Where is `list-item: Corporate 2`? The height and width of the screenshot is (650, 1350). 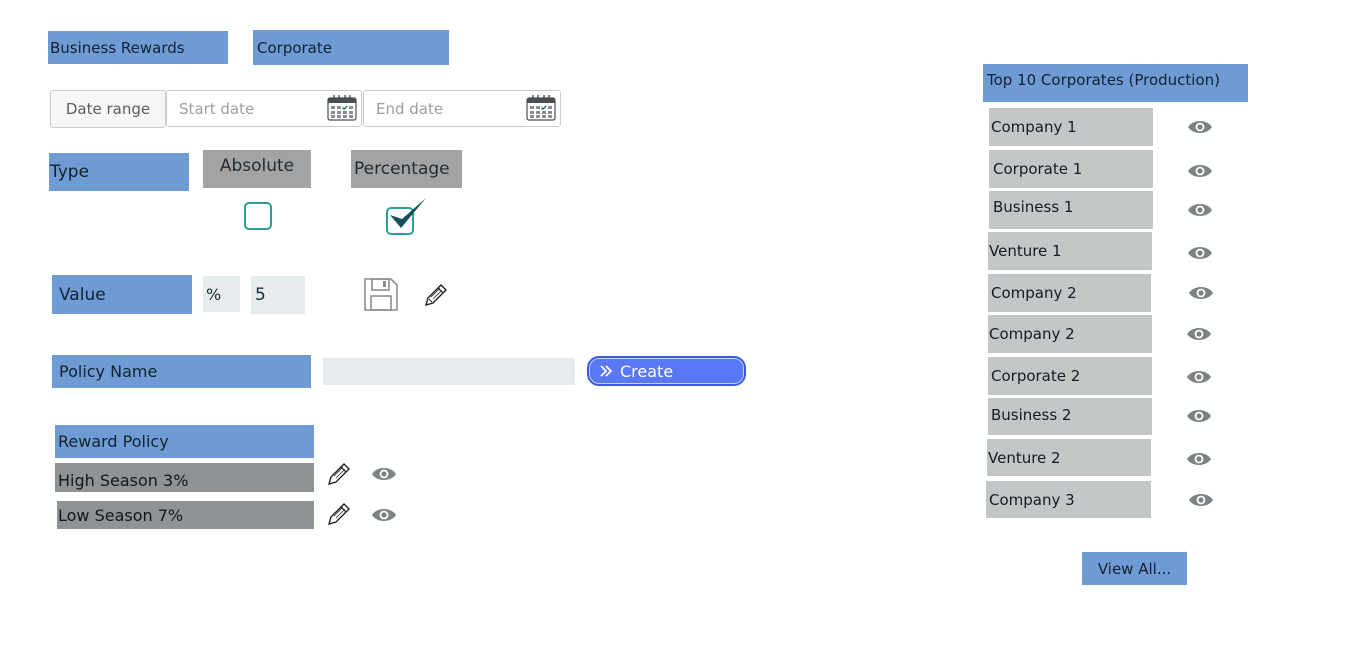 list-item: Corporate 2 is located at coordinates (1070, 376).